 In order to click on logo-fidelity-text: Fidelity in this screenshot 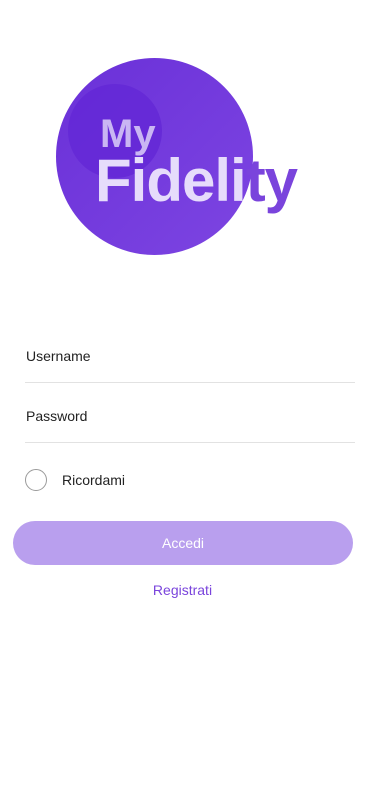, I will do `click(196, 180)`.